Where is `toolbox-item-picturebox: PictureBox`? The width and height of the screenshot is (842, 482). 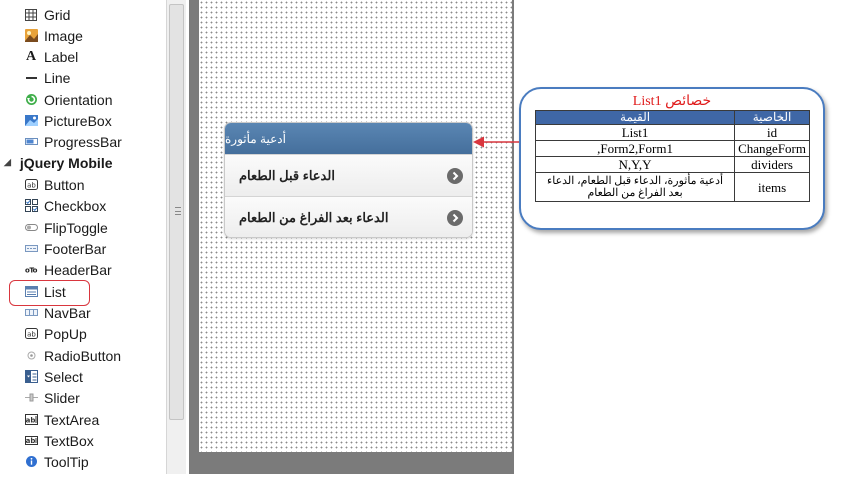 toolbox-item-picturebox: PictureBox is located at coordinates (68, 120).